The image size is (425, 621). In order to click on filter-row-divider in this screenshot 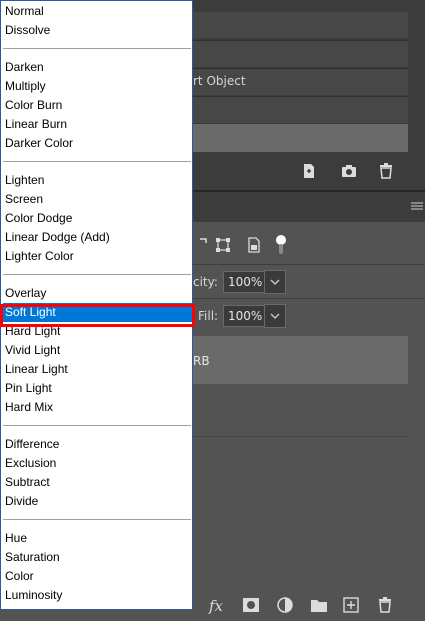, I will do `click(309, 264)`.